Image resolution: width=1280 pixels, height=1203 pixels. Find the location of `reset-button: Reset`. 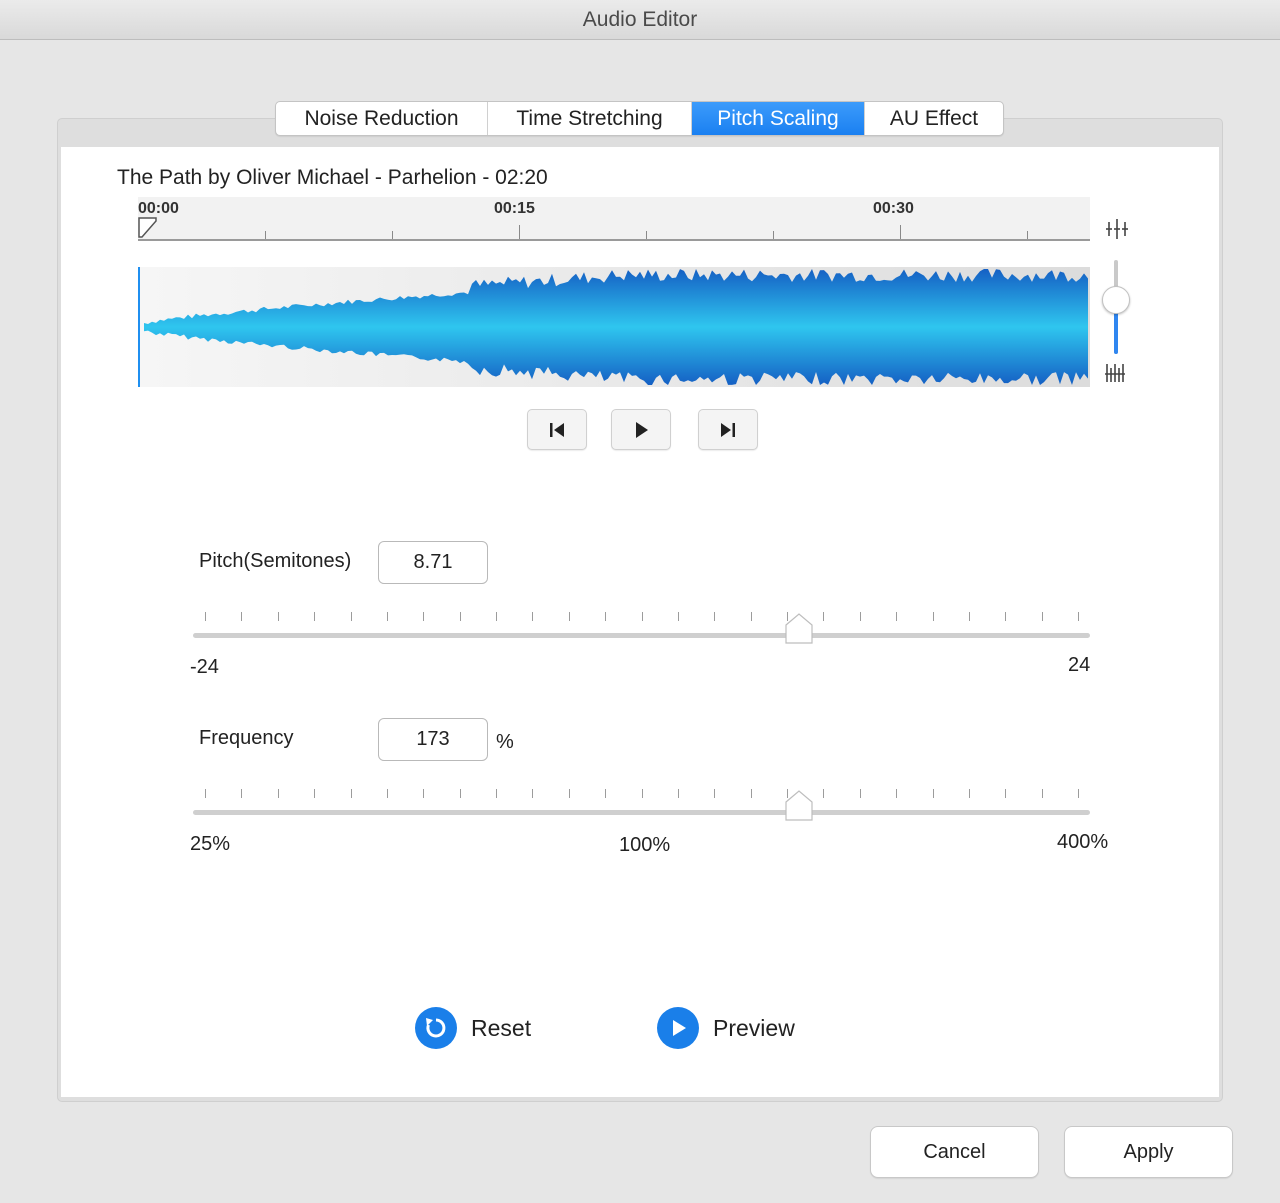

reset-button: Reset is located at coordinates (473, 1028).